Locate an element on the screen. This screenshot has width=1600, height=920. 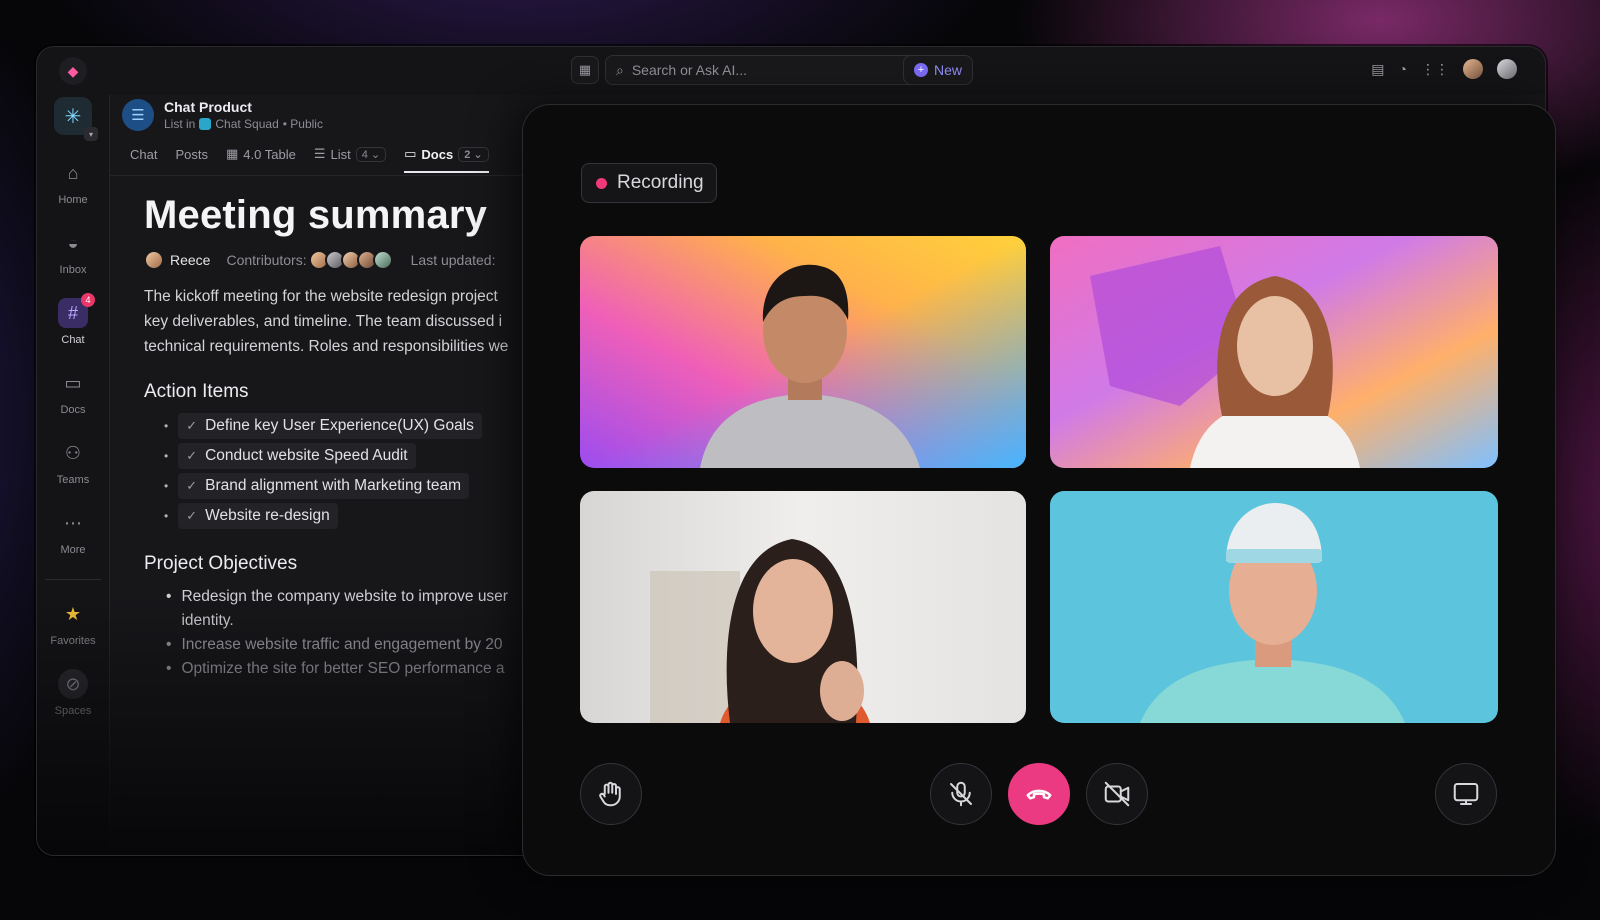
recording-dot-icon is located at coordinates (601, 183).